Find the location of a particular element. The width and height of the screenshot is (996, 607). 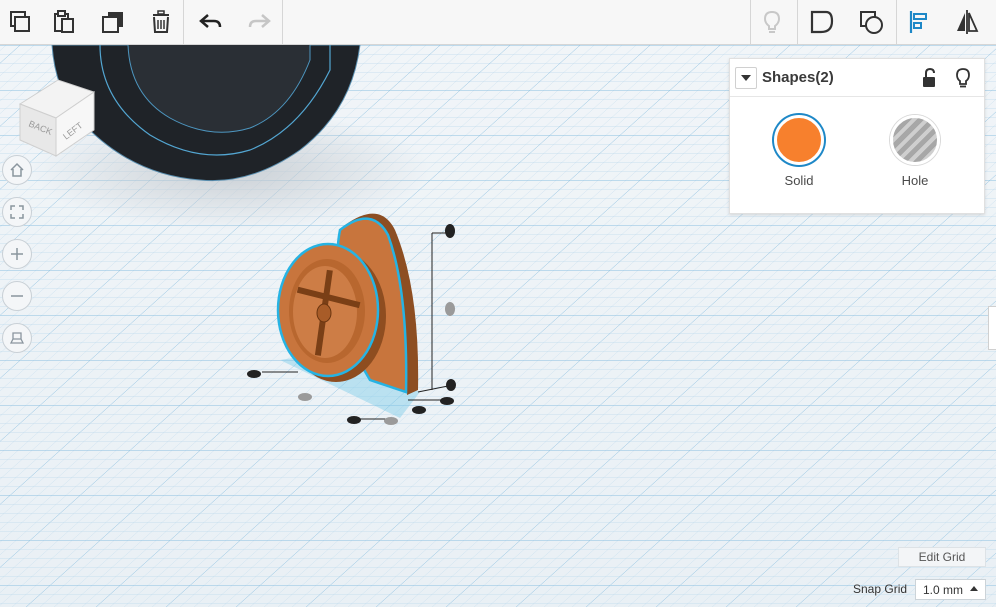

hole-material-option: Hole is located at coordinates (915, 151).